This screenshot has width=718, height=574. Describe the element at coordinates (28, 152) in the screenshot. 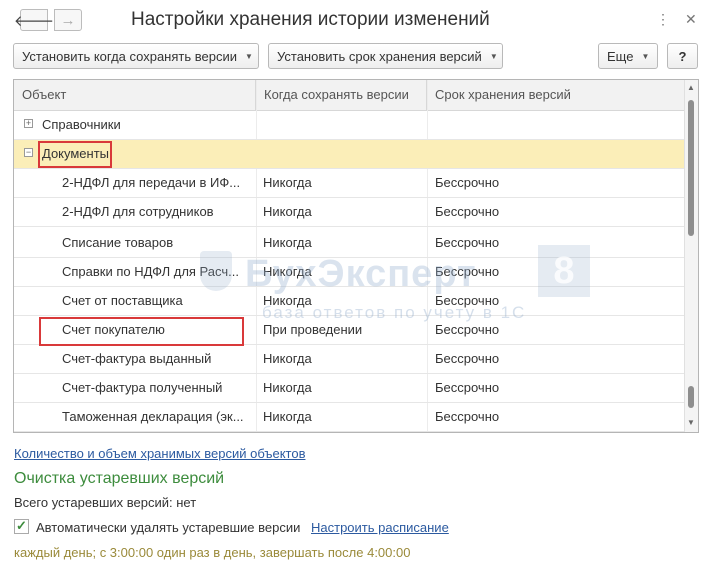

I see `collapse-icon: −` at that location.